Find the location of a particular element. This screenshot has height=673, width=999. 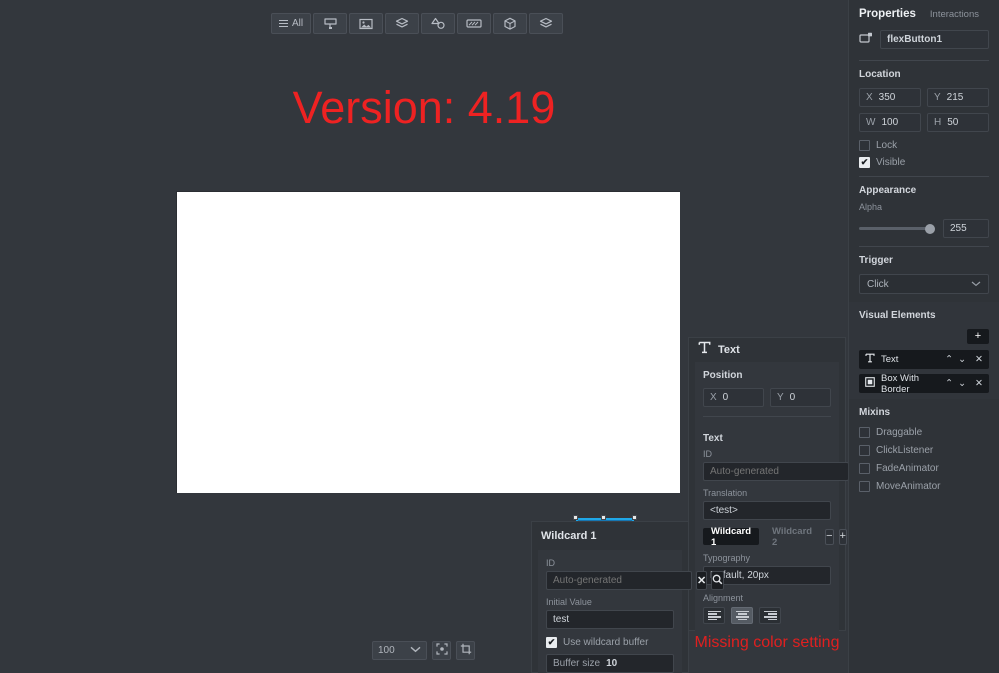

alpha-value: 255 is located at coordinates (958, 228).